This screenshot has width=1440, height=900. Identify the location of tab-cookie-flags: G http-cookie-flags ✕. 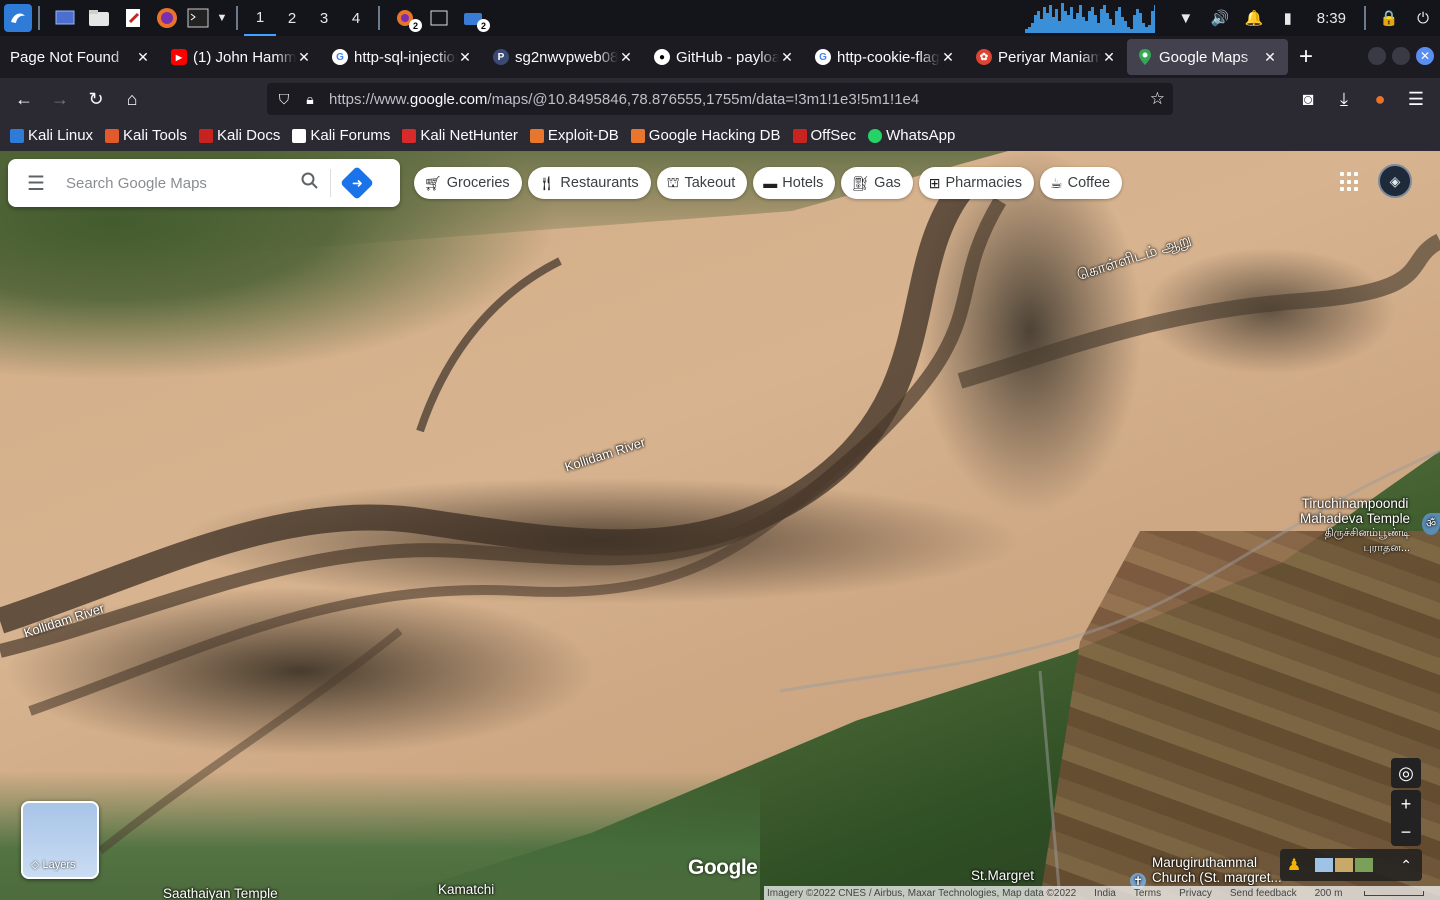
(885, 57).